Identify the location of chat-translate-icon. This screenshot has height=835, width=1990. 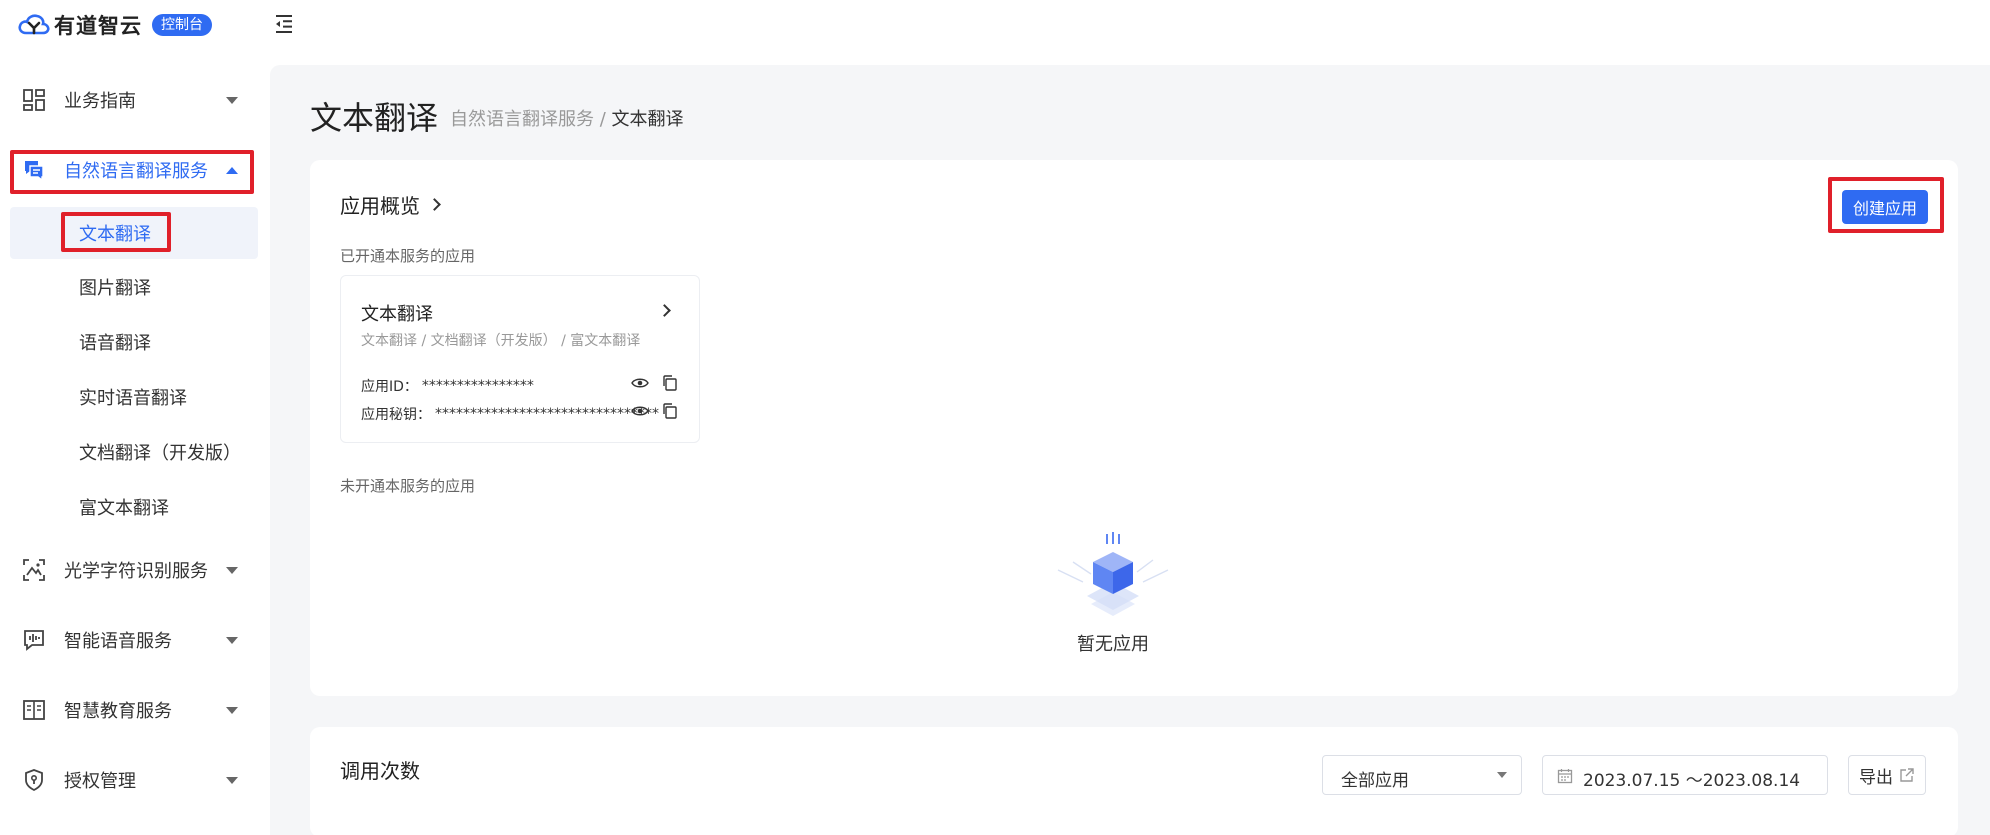
(34, 171).